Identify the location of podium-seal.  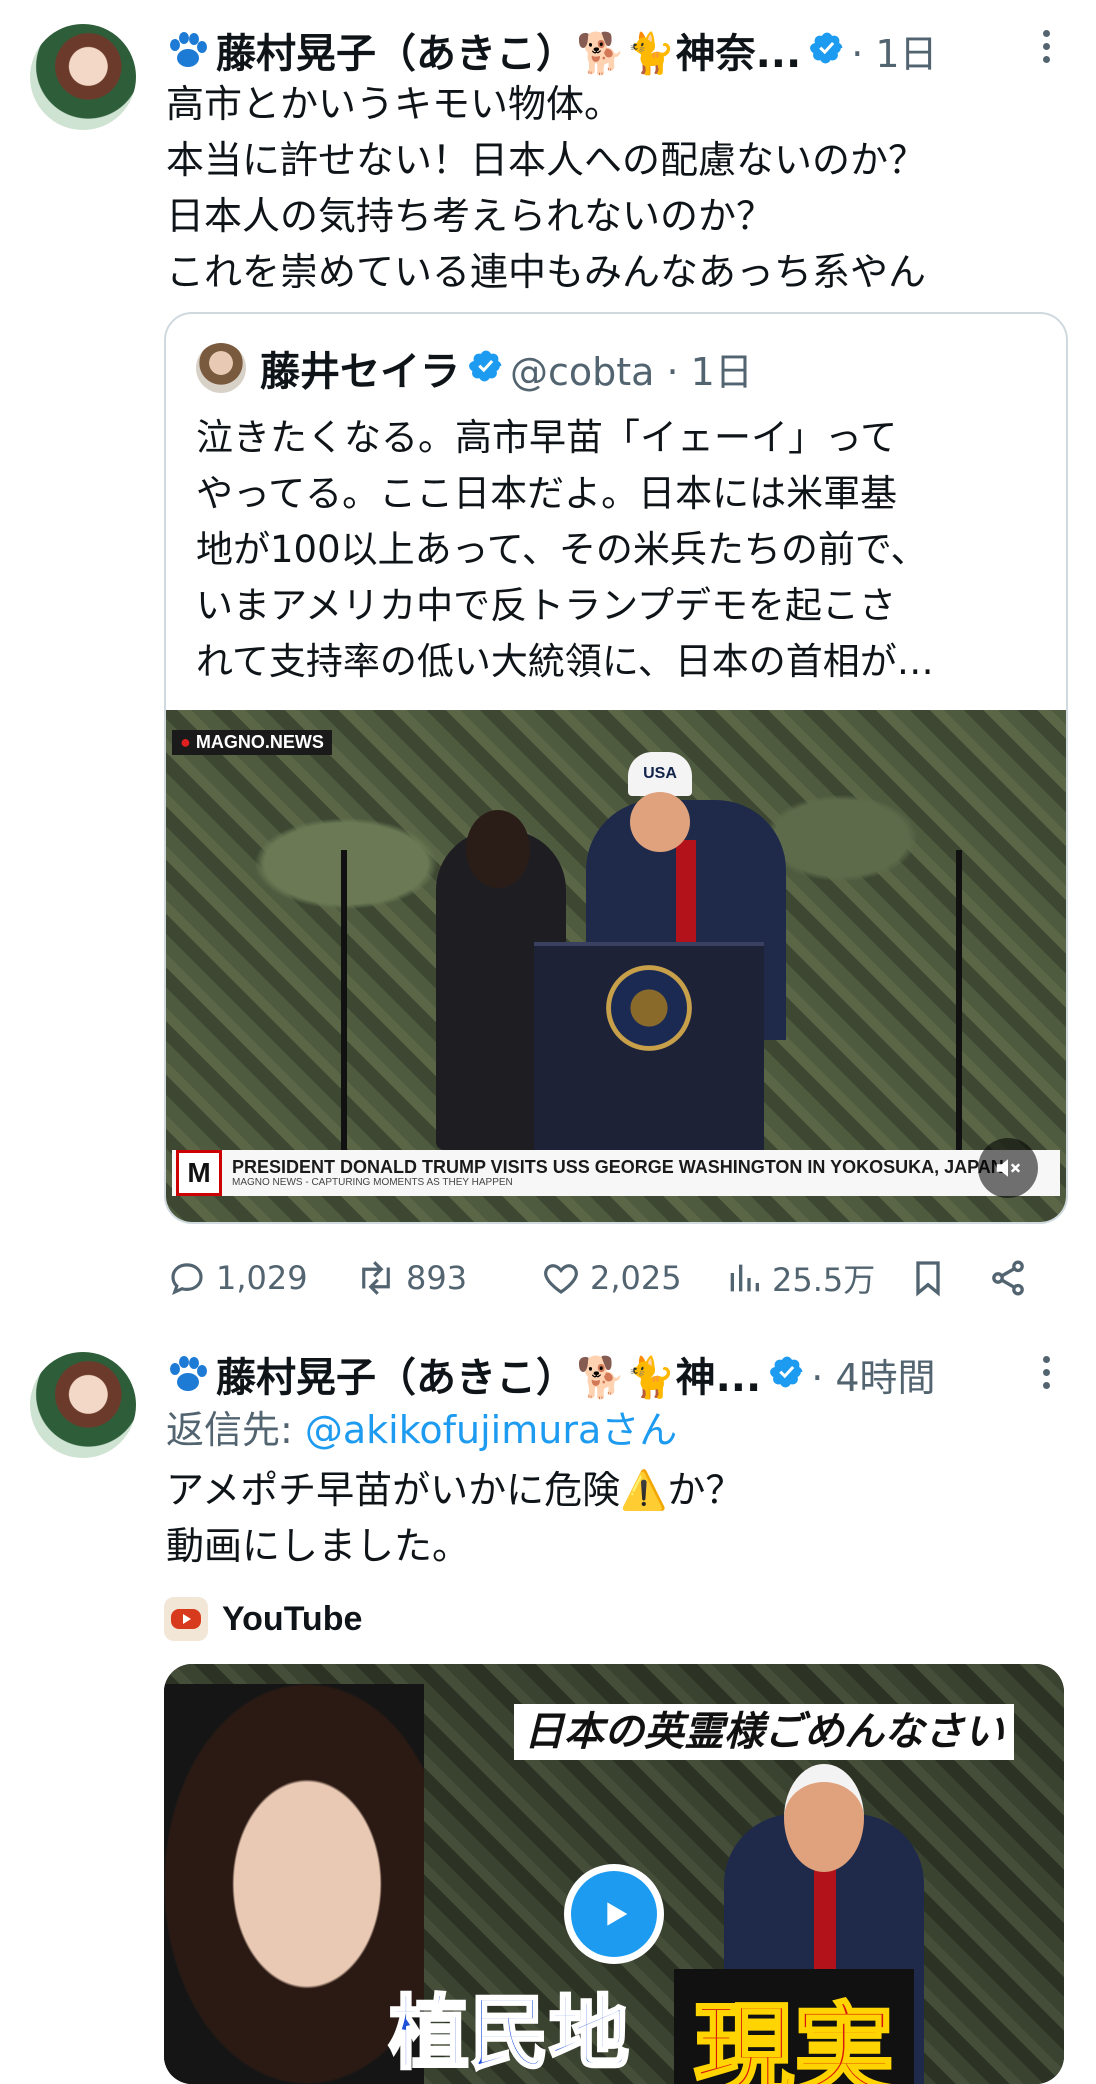
(649, 1008).